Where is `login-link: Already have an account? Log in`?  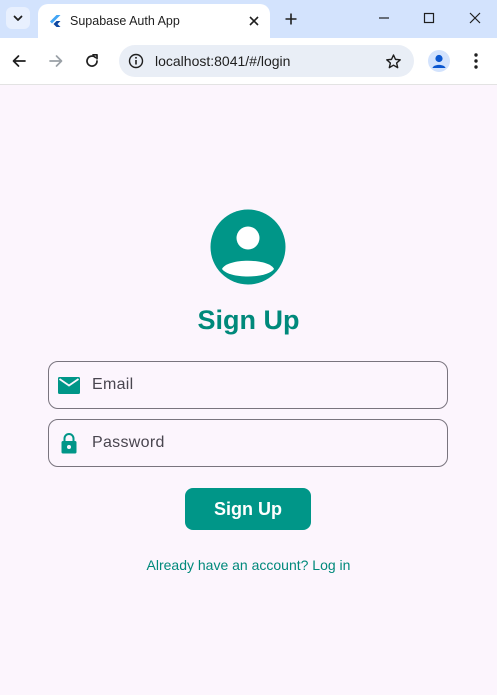 login-link: Already have an account? Log in is located at coordinates (248, 565).